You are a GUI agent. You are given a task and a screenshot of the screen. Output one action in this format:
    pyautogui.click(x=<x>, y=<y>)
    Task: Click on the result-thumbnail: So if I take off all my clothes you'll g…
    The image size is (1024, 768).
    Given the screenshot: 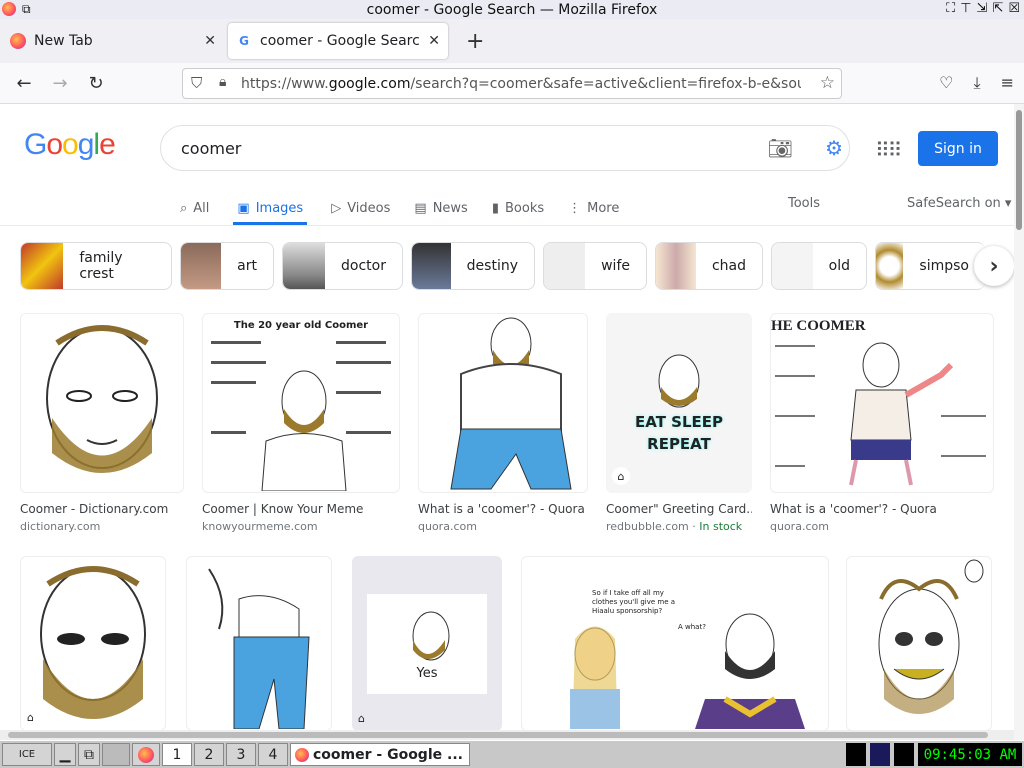 What is the action you would take?
    pyautogui.click(x=675, y=643)
    